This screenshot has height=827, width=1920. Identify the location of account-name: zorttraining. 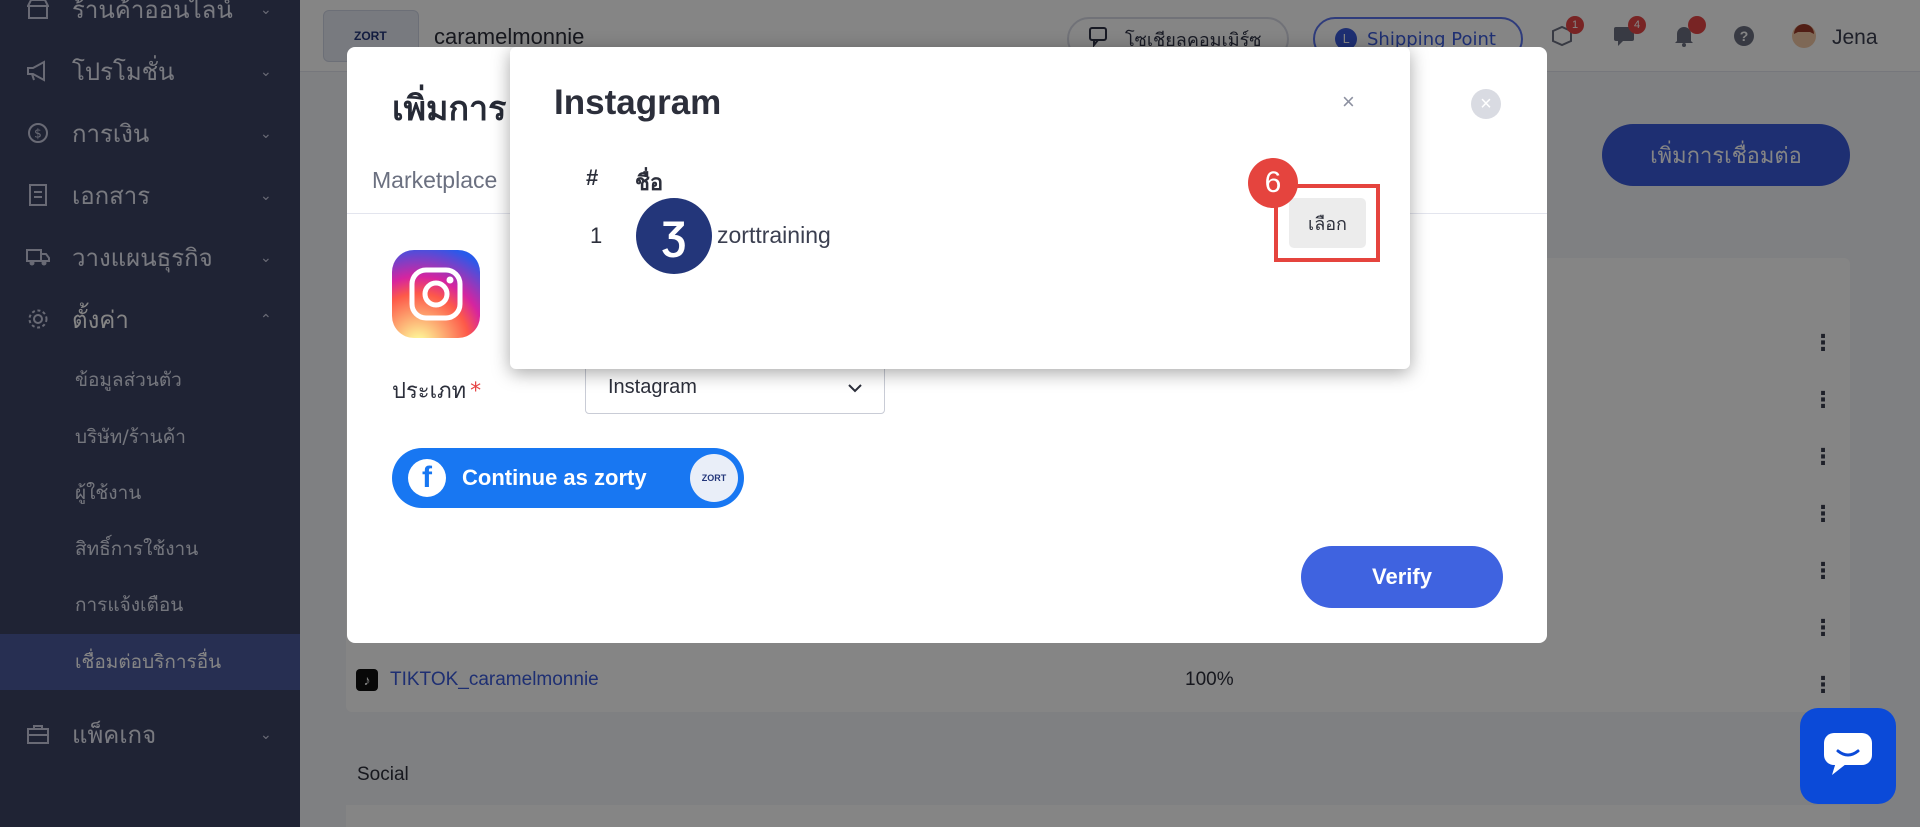
(774, 235).